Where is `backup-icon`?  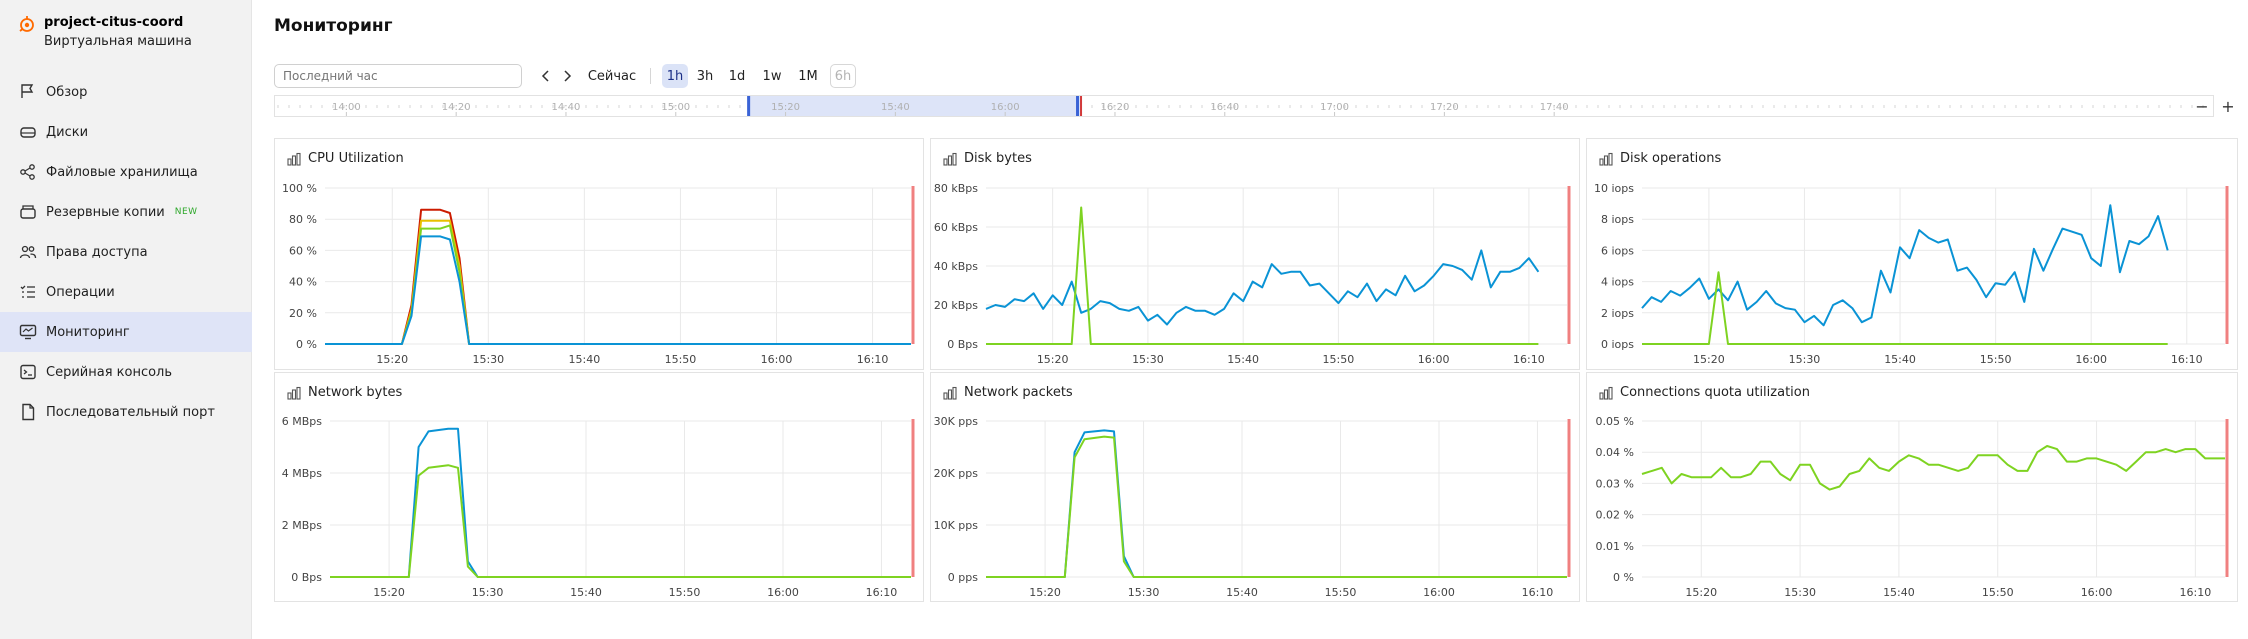 backup-icon is located at coordinates (28, 212).